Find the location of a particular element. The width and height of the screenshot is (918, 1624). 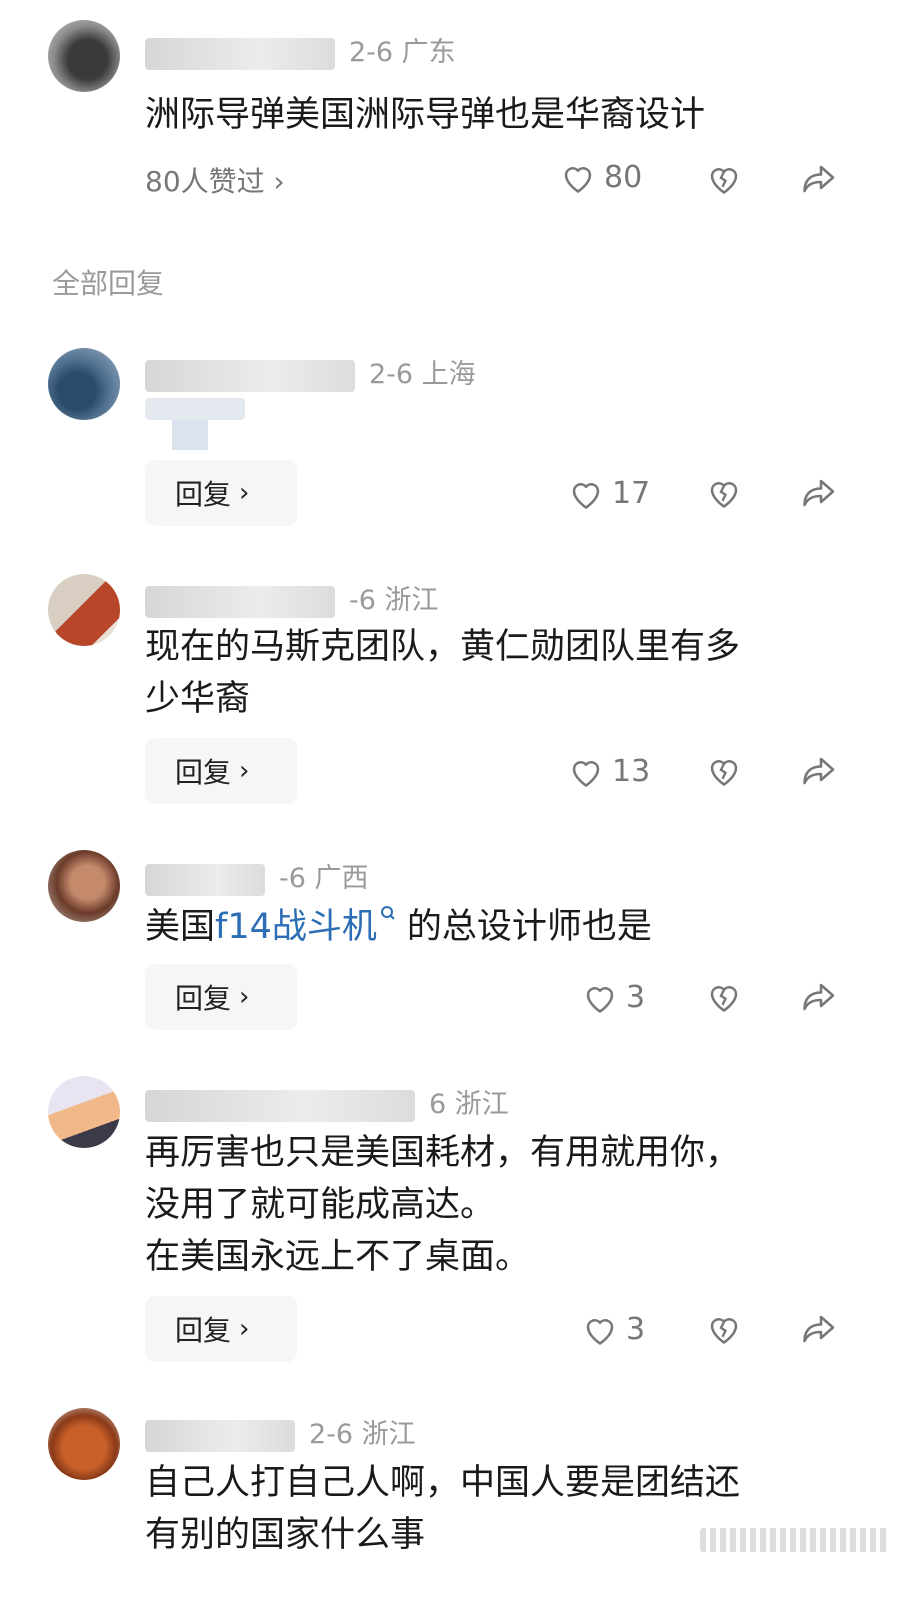

meta-text: 6 浙江 is located at coordinates (469, 1104).